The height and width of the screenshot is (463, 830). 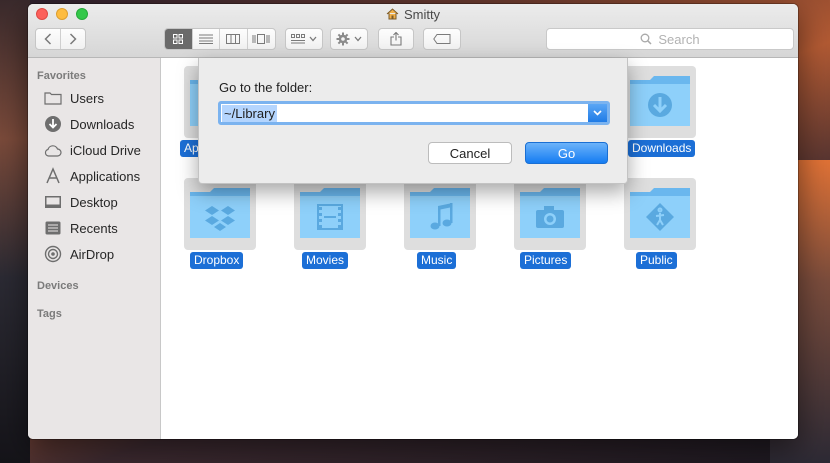 What do you see at coordinates (298, 39) in the screenshot?
I see `arrange-icon` at bounding box center [298, 39].